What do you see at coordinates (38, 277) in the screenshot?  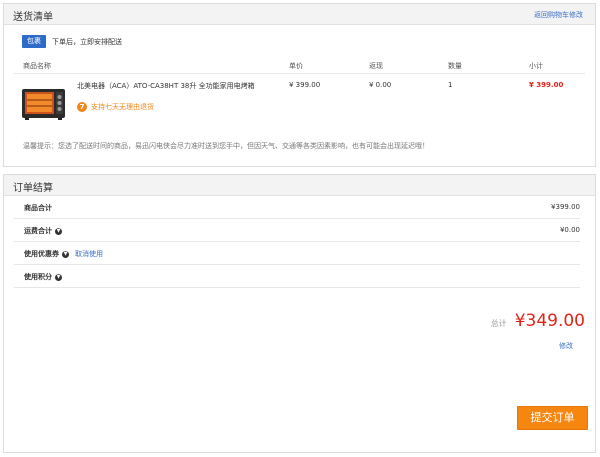 I see `points-label-text: 使用积分` at bounding box center [38, 277].